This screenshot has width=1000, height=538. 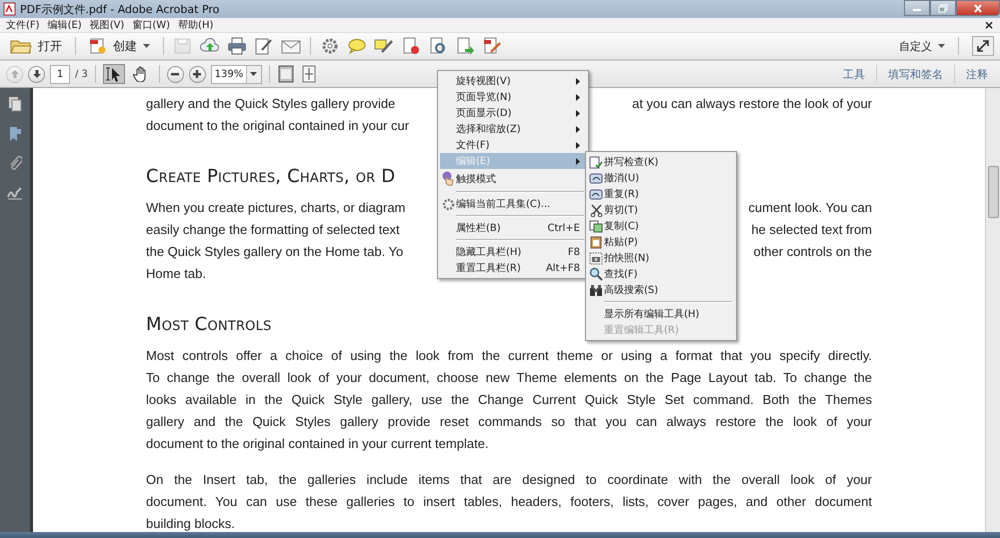 What do you see at coordinates (15, 134) in the screenshot?
I see `bookmark-icon` at bounding box center [15, 134].